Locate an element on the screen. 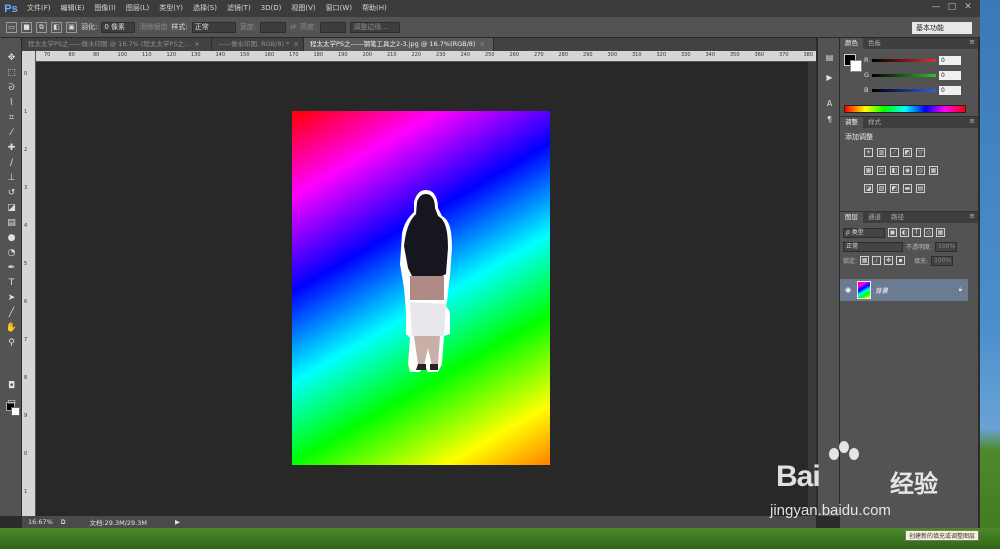 Image resolution: width=1000 pixels, height=549 pixels. status-menu-arrow-icon: ▶ is located at coordinates (177, 522).